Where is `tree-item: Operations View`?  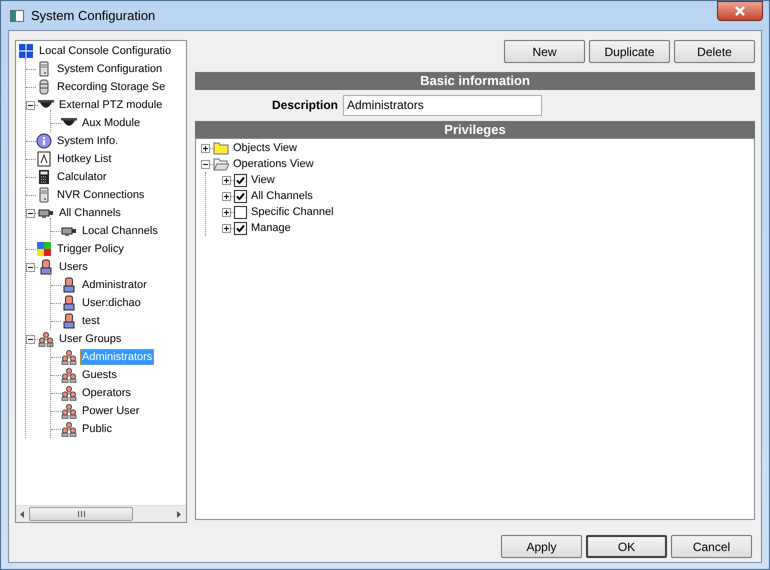 tree-item: Operations View is located at coordinates (273, 164).